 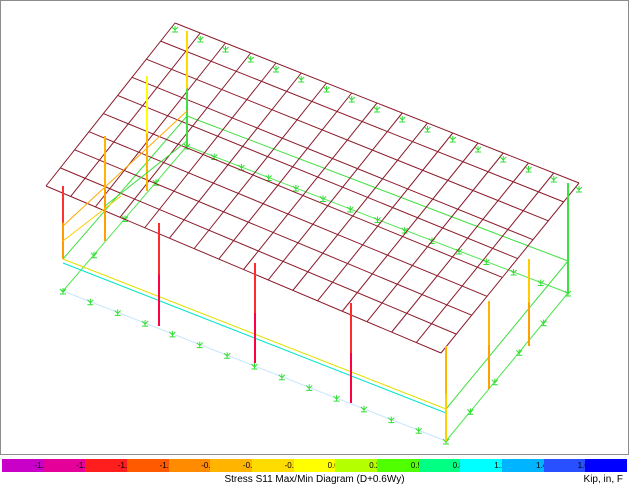 I want to click on scale-segment: 0.28, so click(x=360, y=465).